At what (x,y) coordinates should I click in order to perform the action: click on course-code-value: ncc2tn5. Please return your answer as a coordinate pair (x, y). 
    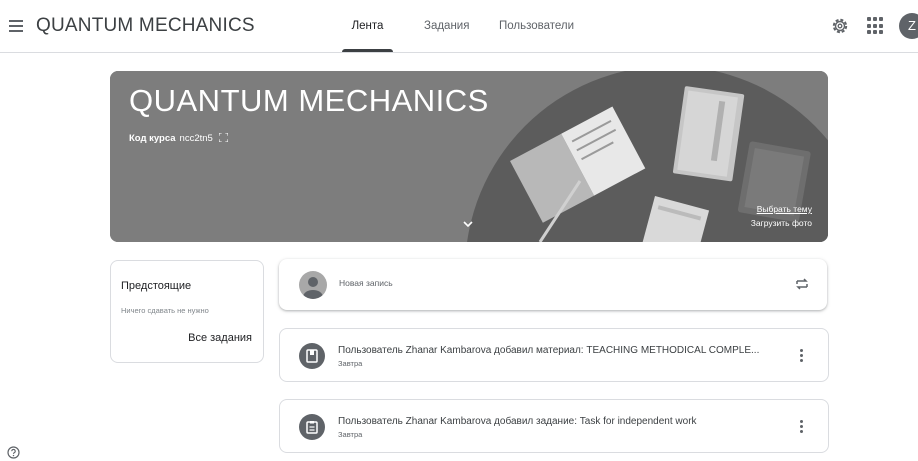
    Looking at the image, I should click on (196, 138).